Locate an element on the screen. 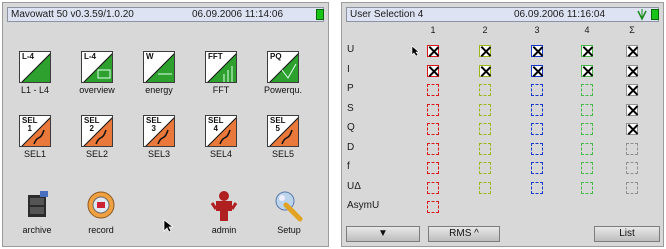 This screenshot has width=666, height=249. fft-icon: FFT is located at coordinates (221, 67).